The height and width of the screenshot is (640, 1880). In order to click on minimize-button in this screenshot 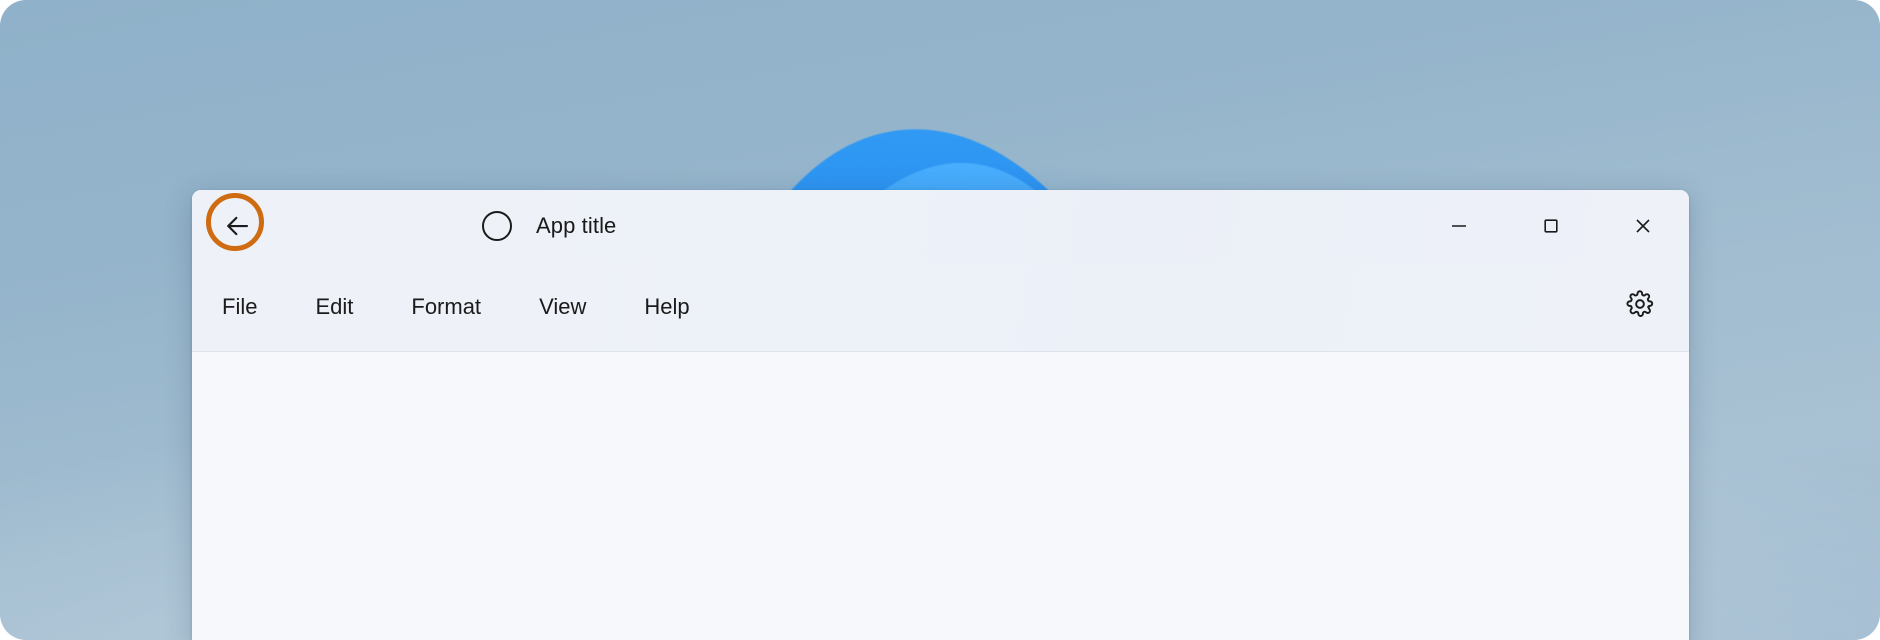, I will do `click(1459, 226)`.